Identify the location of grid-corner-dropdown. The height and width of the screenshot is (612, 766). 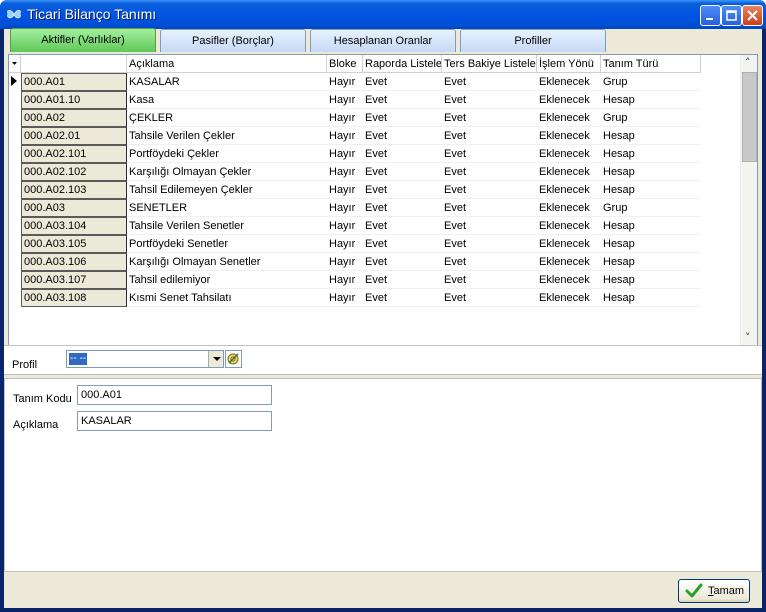
(15, 64).